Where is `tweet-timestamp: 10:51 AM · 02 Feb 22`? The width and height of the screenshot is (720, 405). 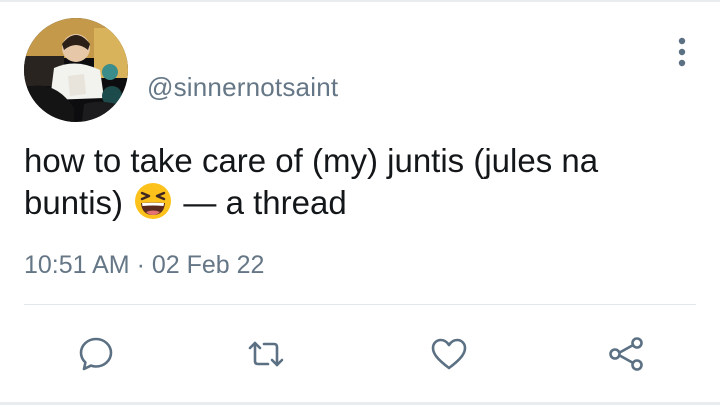
tweet-timestamp: 10:51 AM · 02 Feb 22 is located at coordinates (144, 265).